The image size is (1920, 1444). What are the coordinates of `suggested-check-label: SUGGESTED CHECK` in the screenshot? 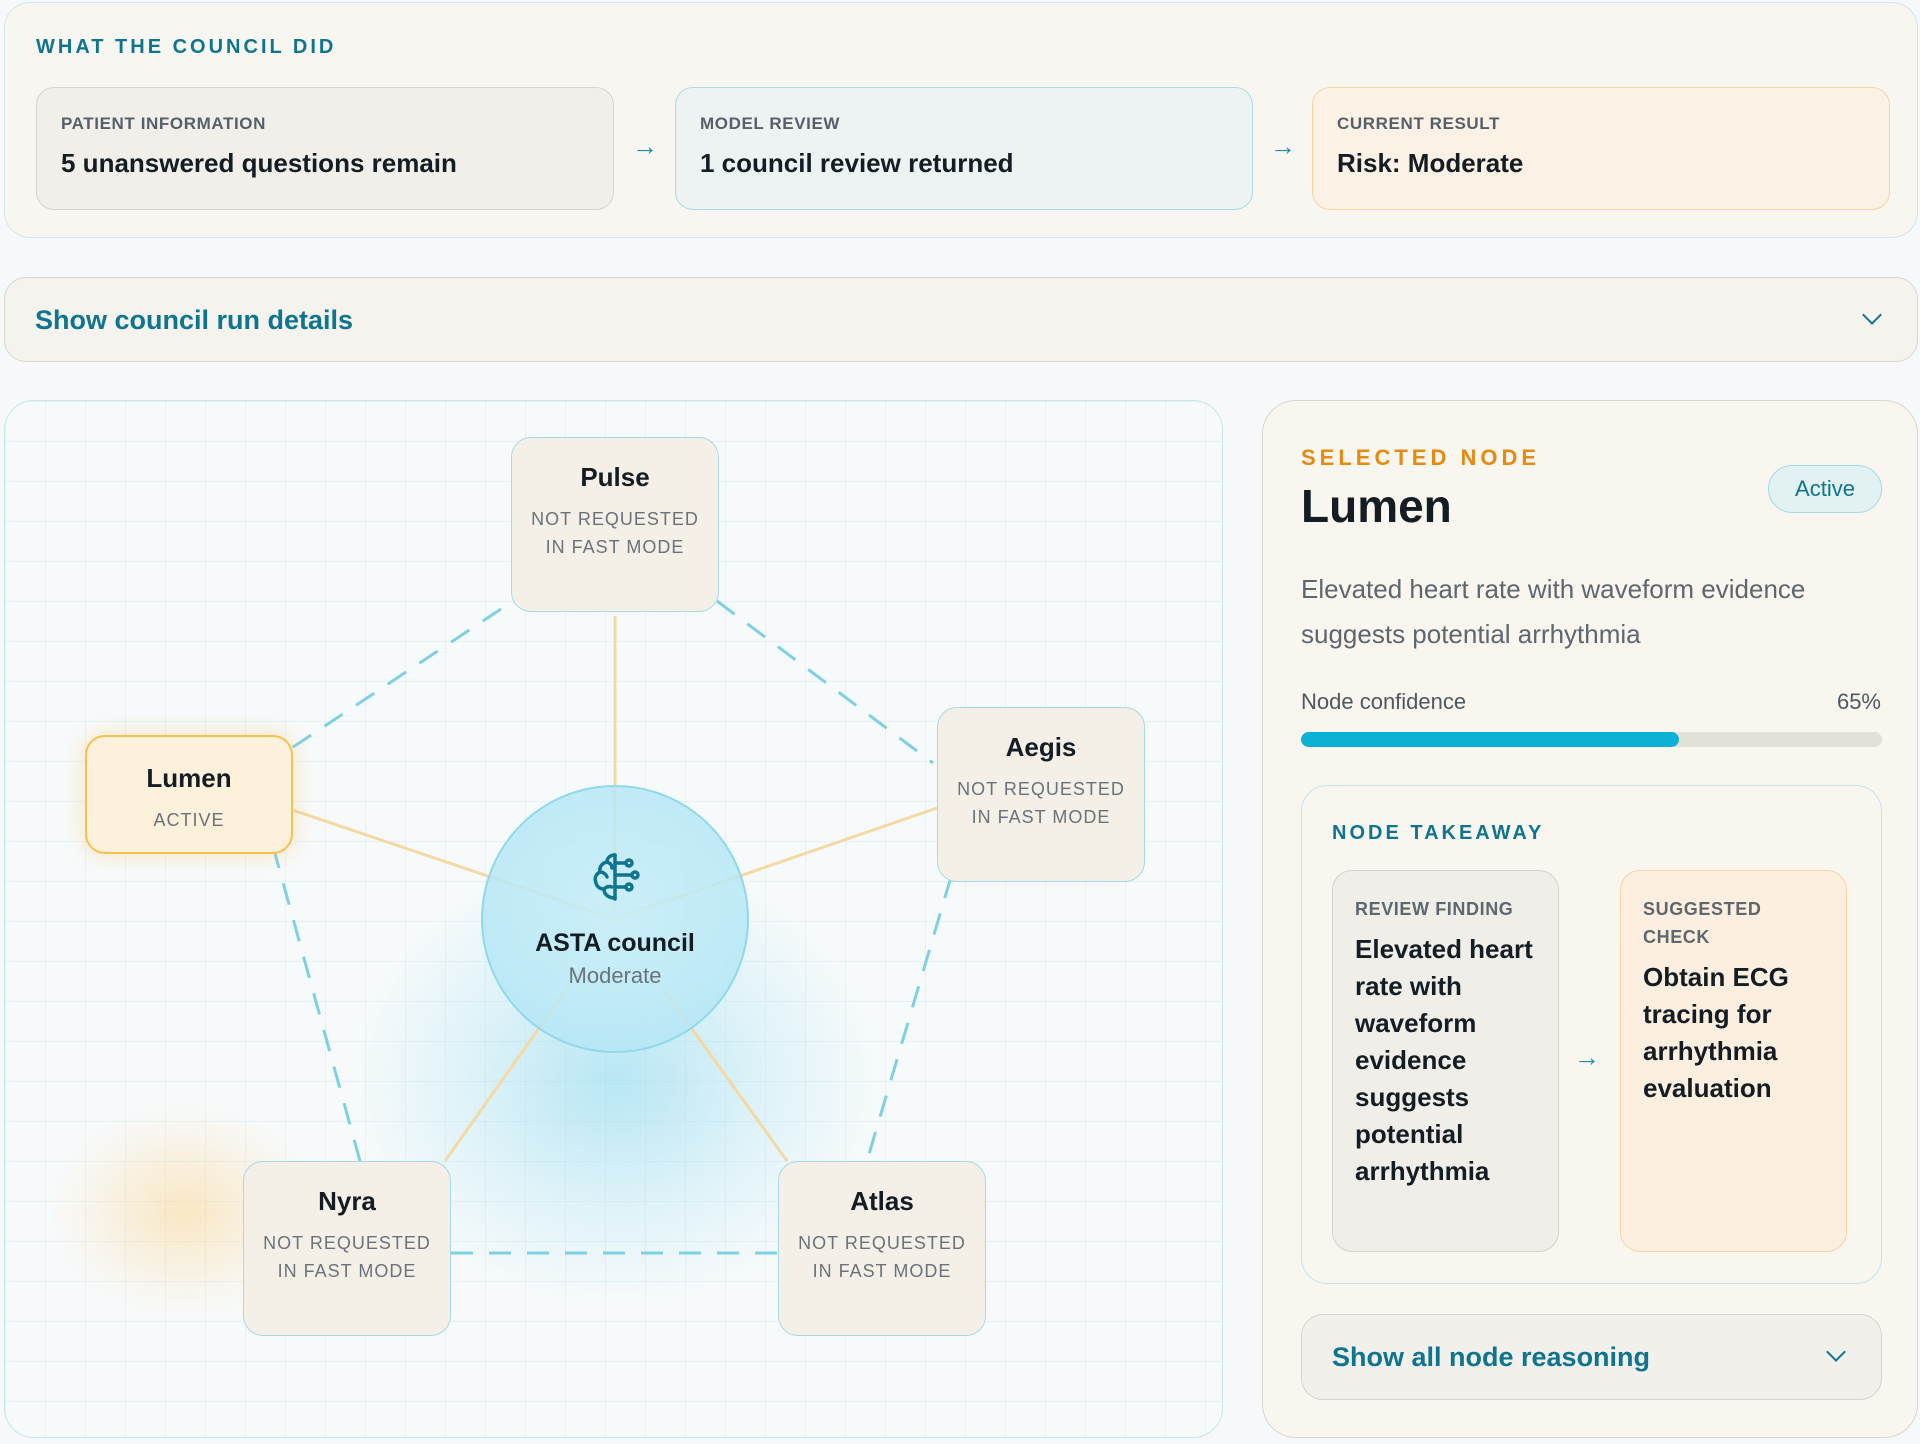 It's located at (1702, 923).